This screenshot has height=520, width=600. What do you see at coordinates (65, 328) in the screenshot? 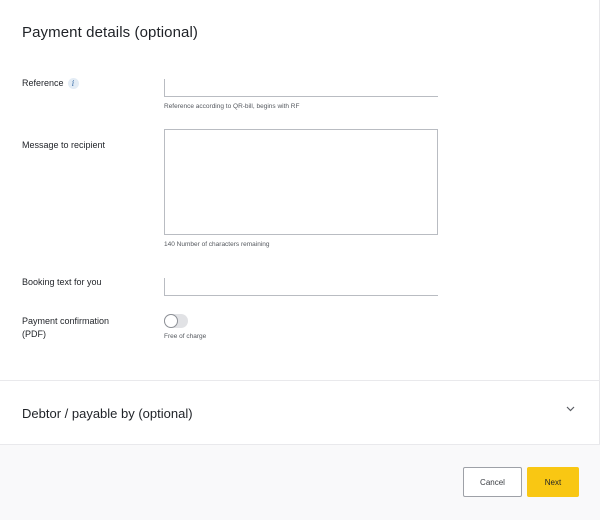
I see `payment-confirmation-label: Payment confirmation (PDF)` at bounding box center [65, 328].